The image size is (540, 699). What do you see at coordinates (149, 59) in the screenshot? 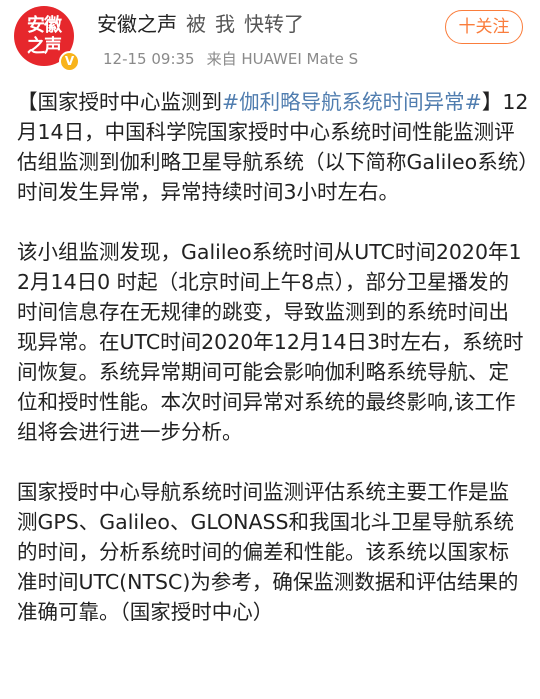
I see `post-time: 12-15 09:35` at bounding box center [149, 59].